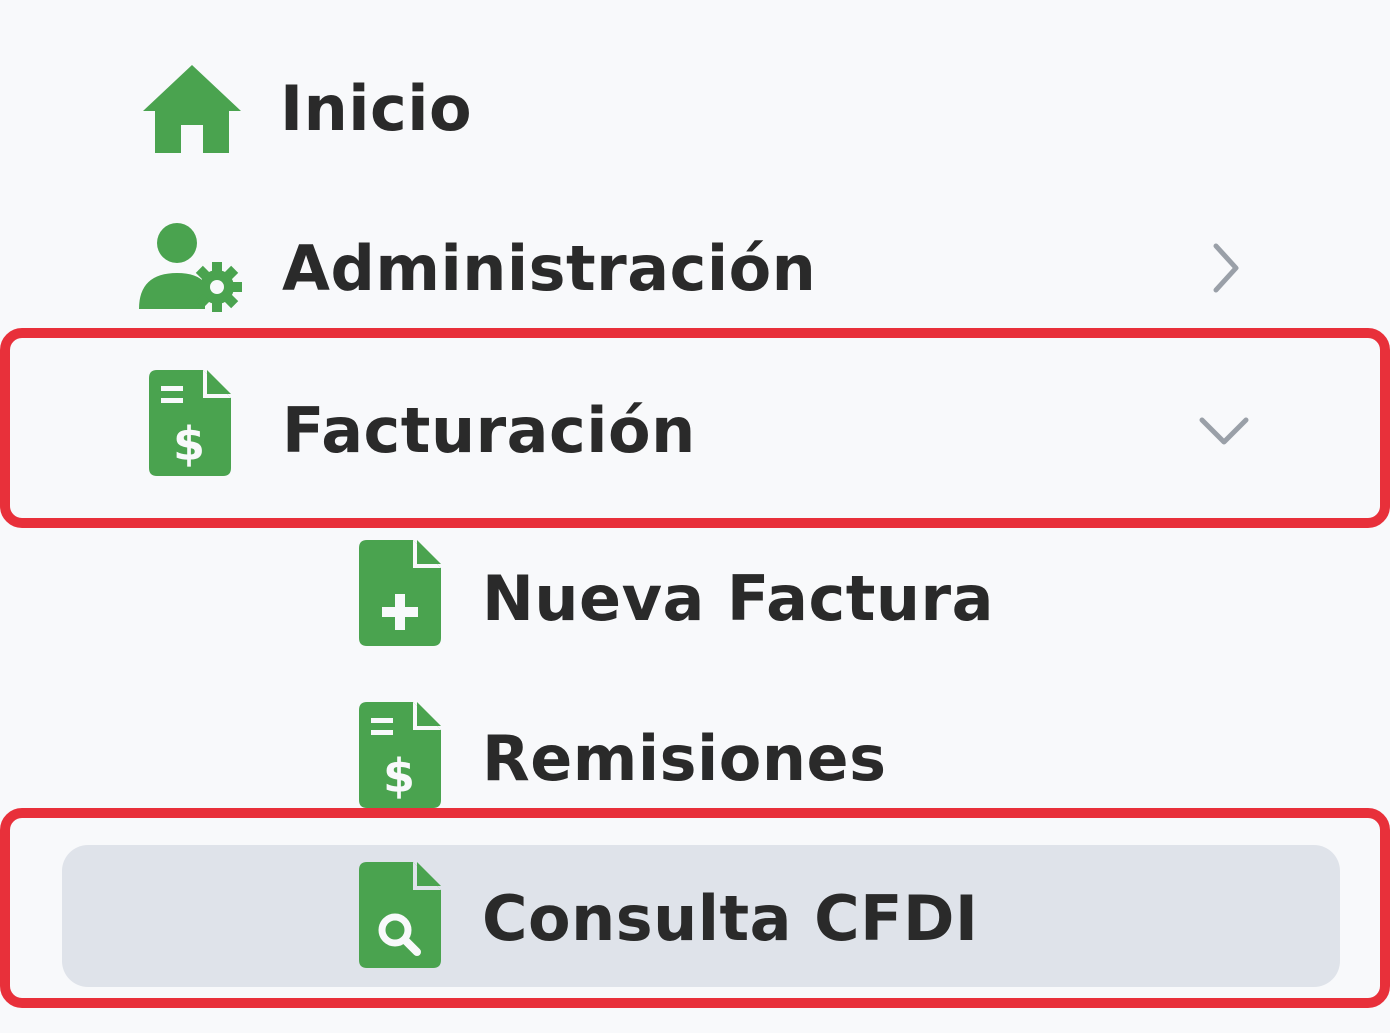 Image resolution: width=1390 pixels, height=1033 pixels. What do you see at coordinates (376, 108) in the screenshot?
I see `sidebar-item-label: Inicio` at bounding box center [376, 108].